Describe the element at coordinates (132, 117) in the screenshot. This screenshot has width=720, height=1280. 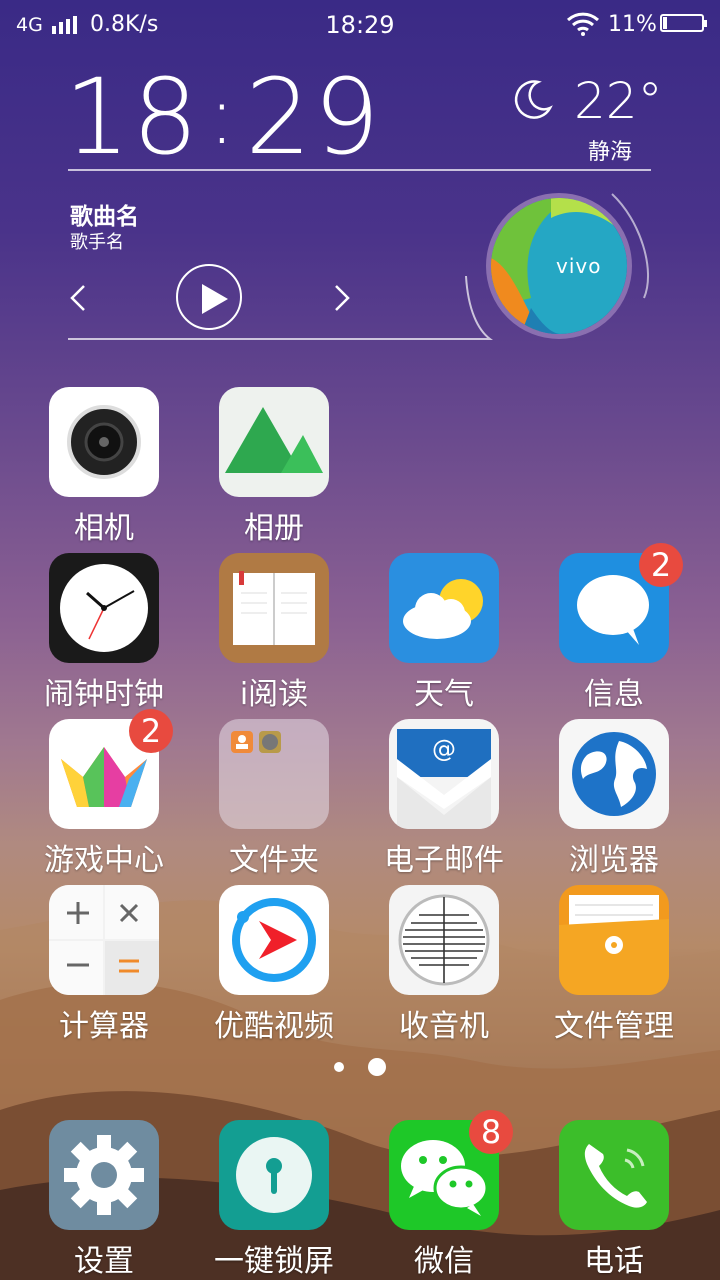
I see `clock-hour: 18` at that location.